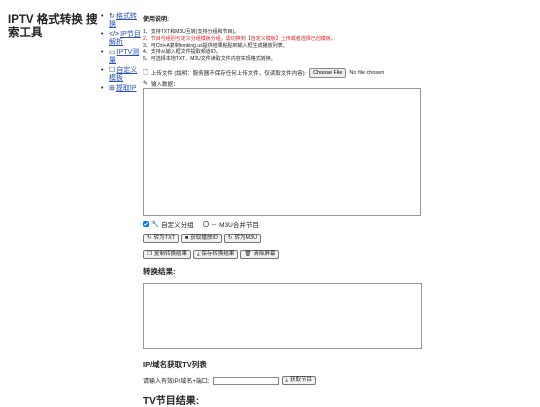  I want to click on trash-icon: 🗑, so click(248, 254).